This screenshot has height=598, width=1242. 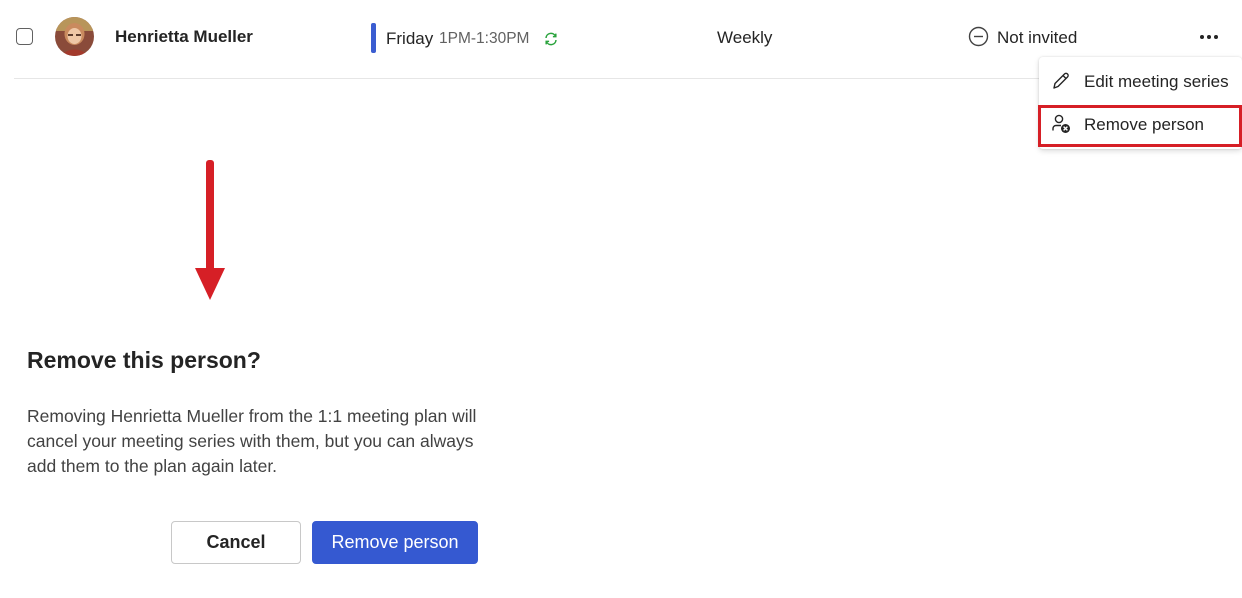 I want to click on highlight-annotation-box, so click(x=1140, y=126).